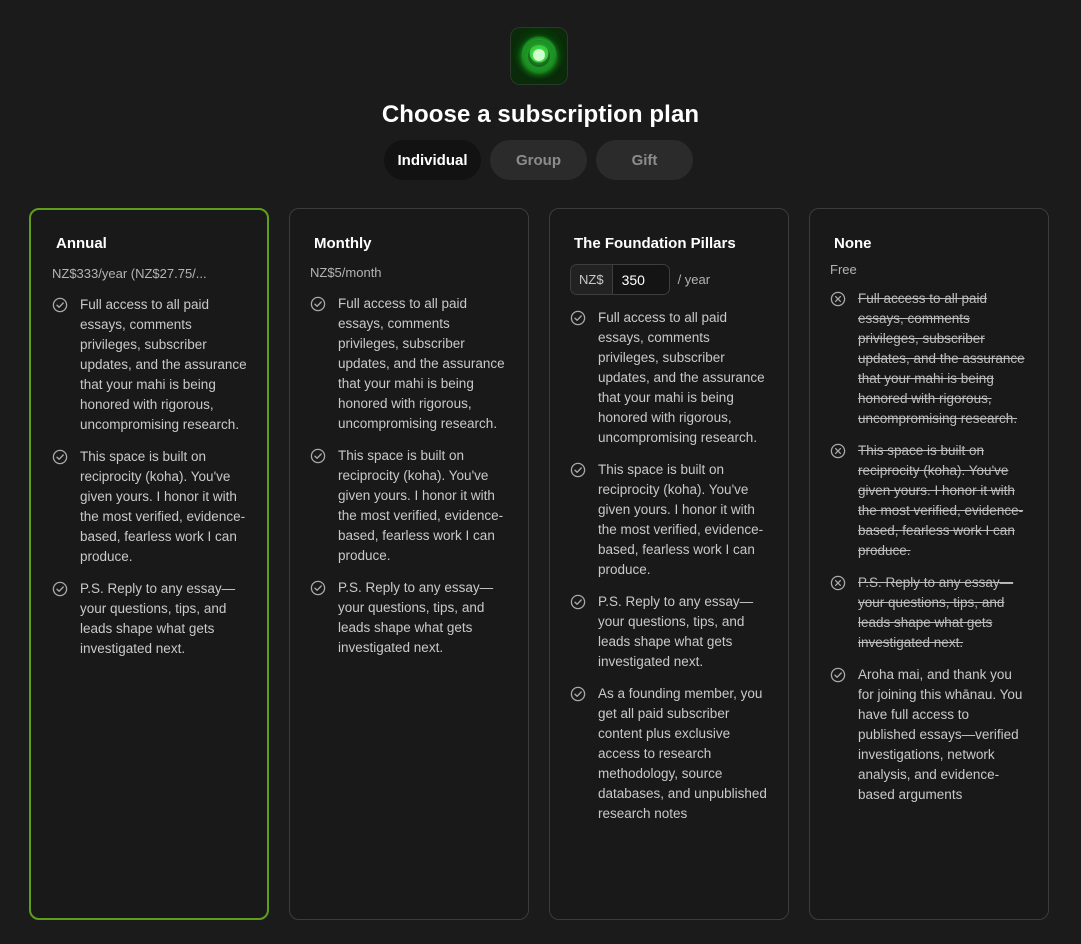 Image resolution: width=1081 pixels, height=944 pixels. What do you see at coordinates (592, 279) in the screenshot?
I see `currency-label: NZ$` at bounding box center [592, 279].